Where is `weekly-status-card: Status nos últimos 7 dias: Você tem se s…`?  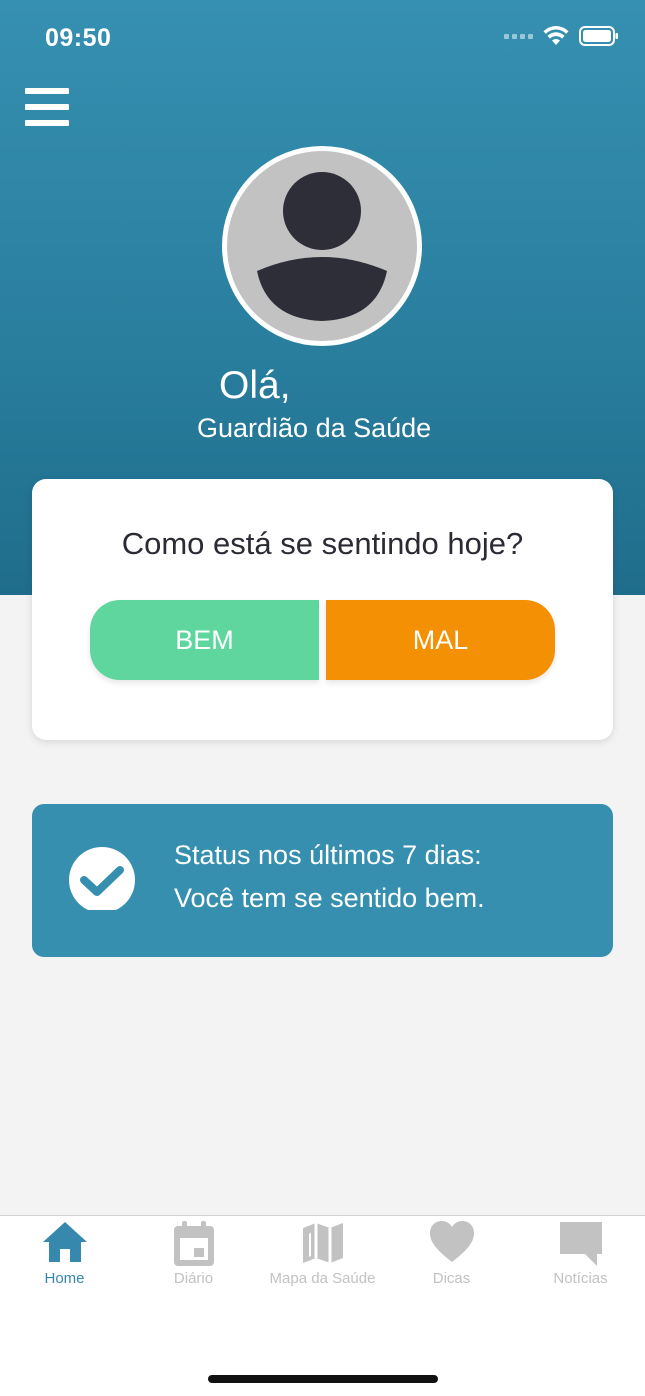
weekly-status-card: Status nos últimos 7 dias: Você tem se s… is located at coordinates (322, 880).